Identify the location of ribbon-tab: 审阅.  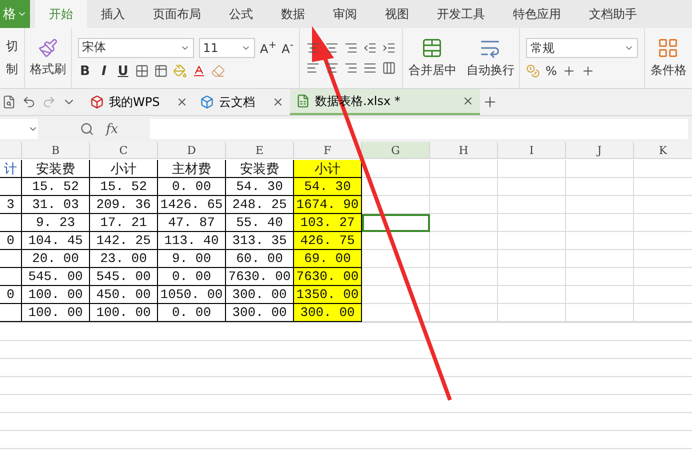
(345, 14).